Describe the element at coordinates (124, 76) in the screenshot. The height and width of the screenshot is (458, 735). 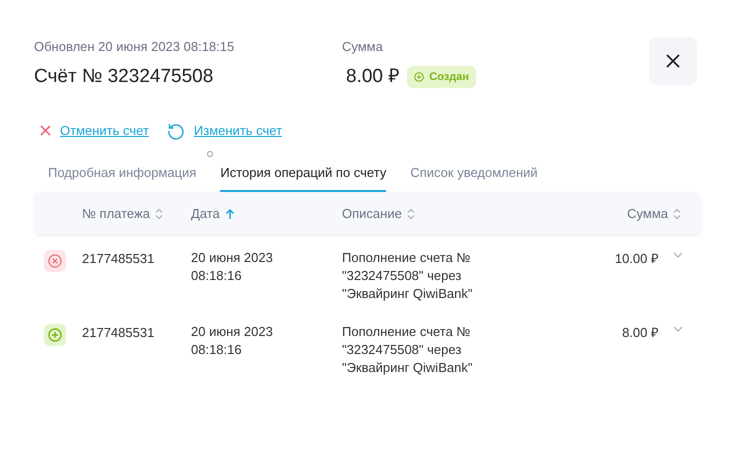
I see `invoice-title: Счёт № 3232475508` at that location.